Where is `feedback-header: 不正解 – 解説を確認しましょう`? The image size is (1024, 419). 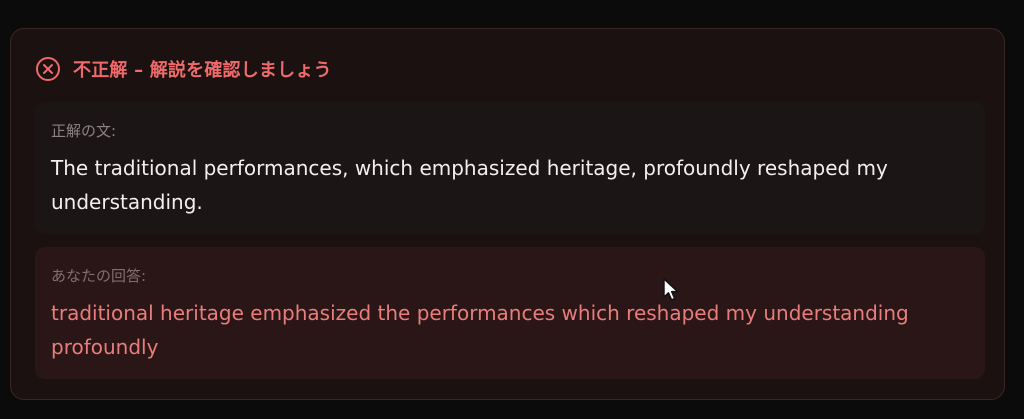 feedback-header: 不正解 – 解説を確認しましょう is located at coordinates (183, 69).